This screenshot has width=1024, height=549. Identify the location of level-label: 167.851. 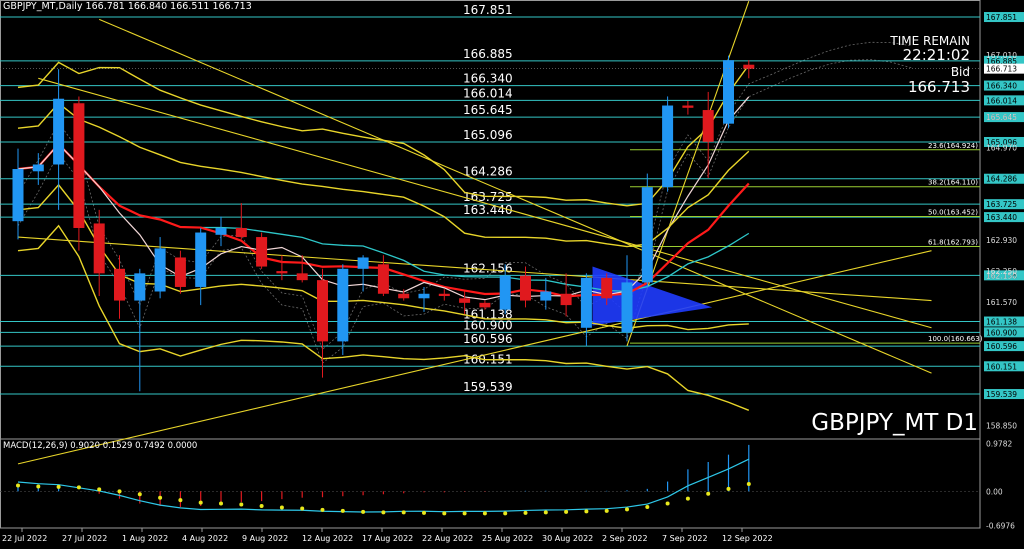
(488, 10).